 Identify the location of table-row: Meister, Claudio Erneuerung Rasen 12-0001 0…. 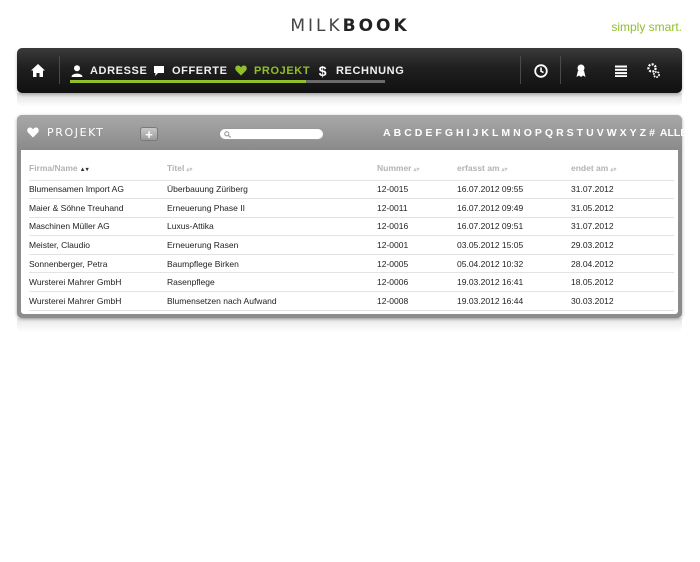
(351, 245).